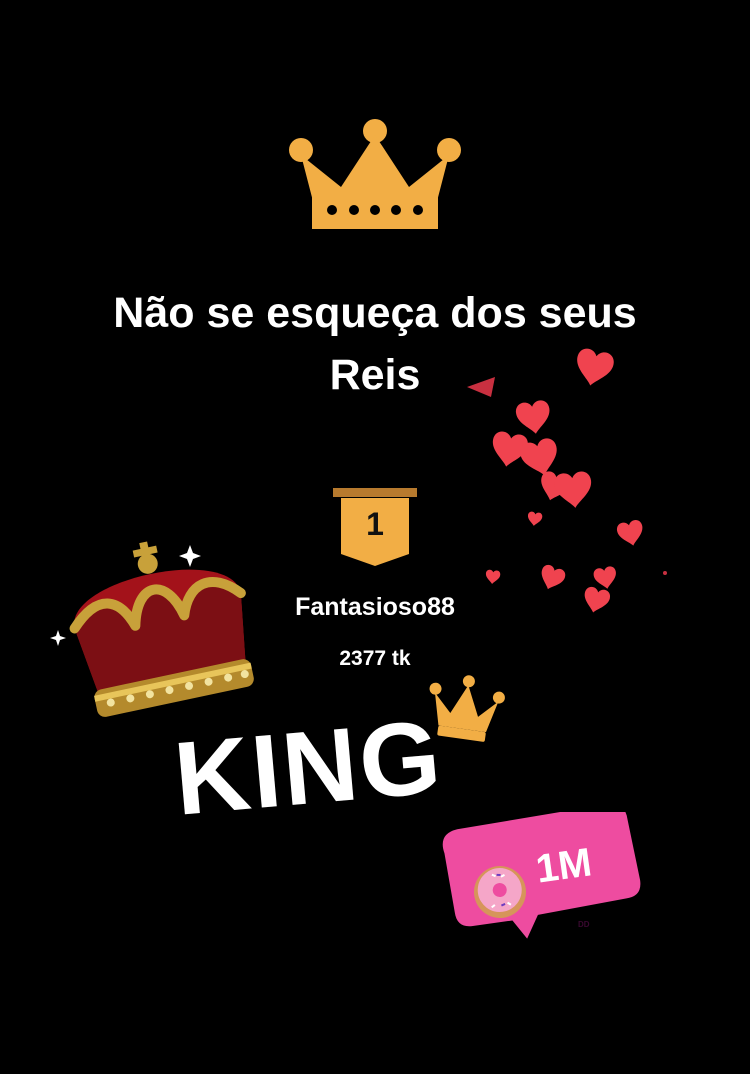 The height and width of the screenshot is (1074, 750). What do you see at coordinates (564, 866) in the screenshot?
I see `likes-count: 1M` at bounding box center [564, 866].